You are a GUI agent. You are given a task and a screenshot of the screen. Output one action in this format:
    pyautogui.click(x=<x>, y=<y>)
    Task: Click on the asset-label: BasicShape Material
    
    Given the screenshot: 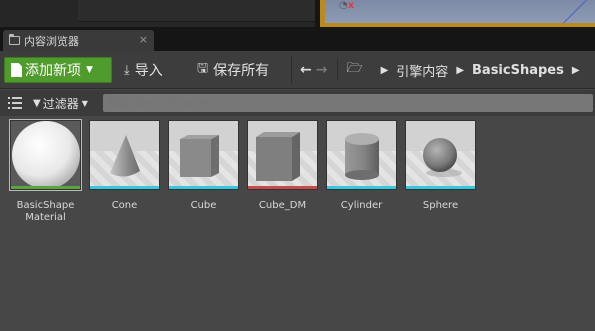 What is the action you would take?
    pyautogui.click(x=45, y=211)
    